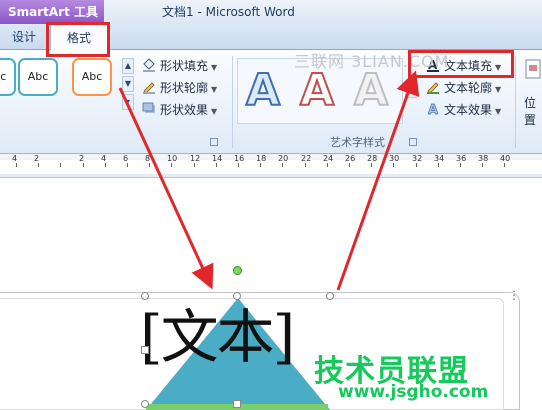 Image resolution: width=542 pixels, height=410 pixels. I want to click on wordart-sample-blue: A, so click(263, 91).